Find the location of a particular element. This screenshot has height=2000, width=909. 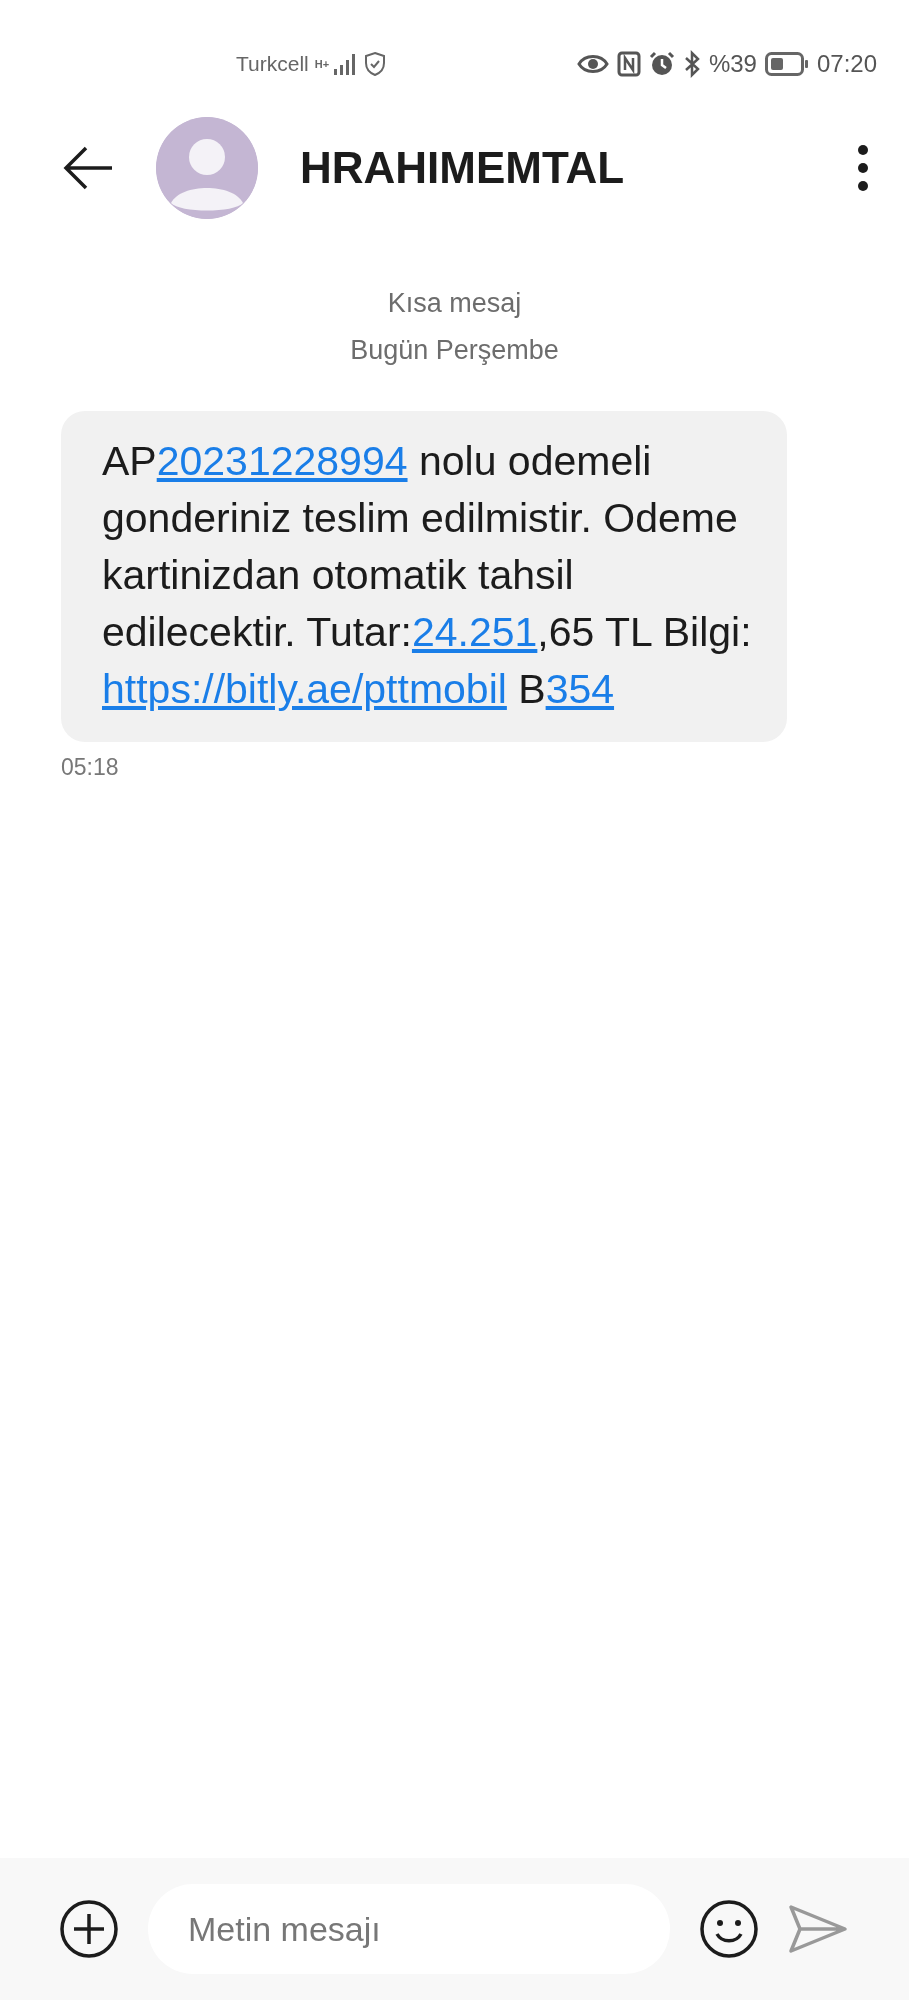

link: 354 is located at coordinates (580, 689).